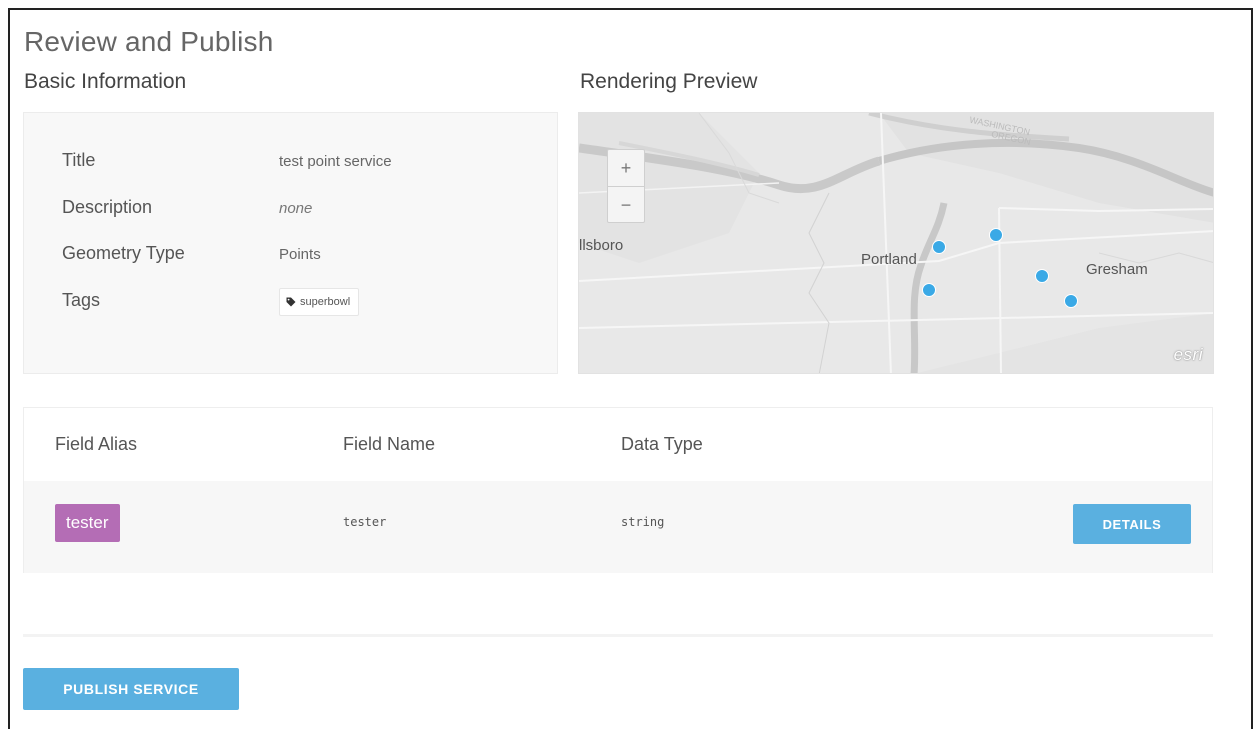  Describe the element at coordinates (300, 254) in the screenshot. I see `info-value: Points` at that location.